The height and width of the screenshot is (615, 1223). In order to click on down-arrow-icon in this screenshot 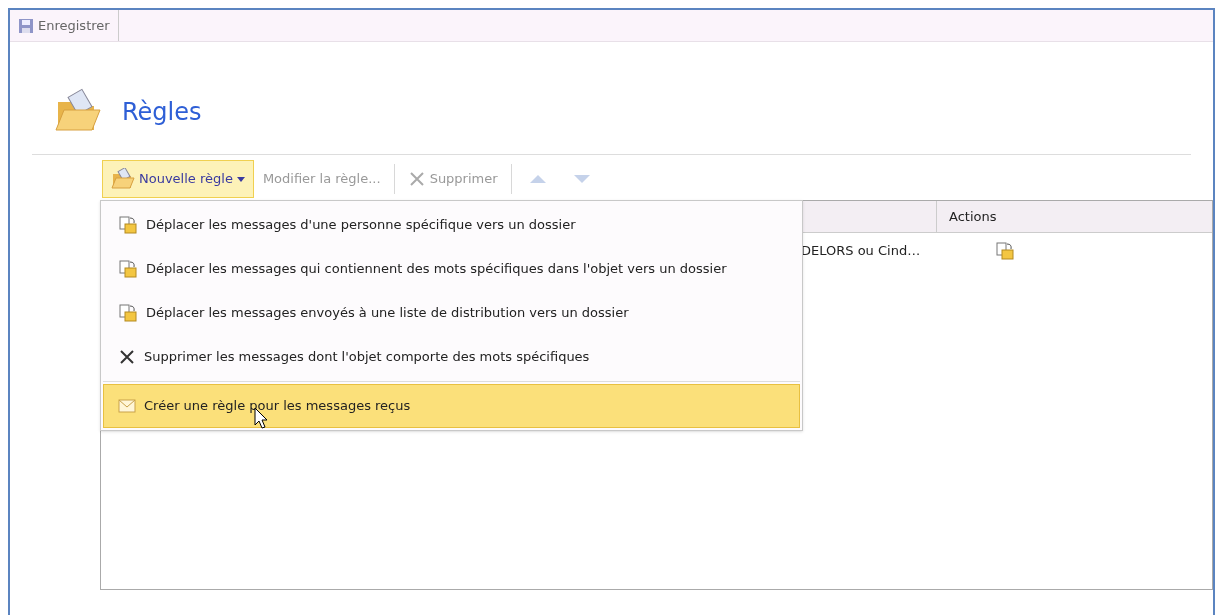, I will do `click(581, 179)`.